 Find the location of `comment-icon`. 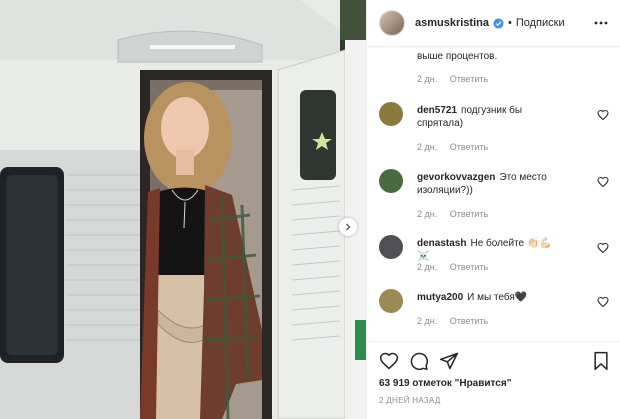

comment-icon is located at coordinates (419, 361).